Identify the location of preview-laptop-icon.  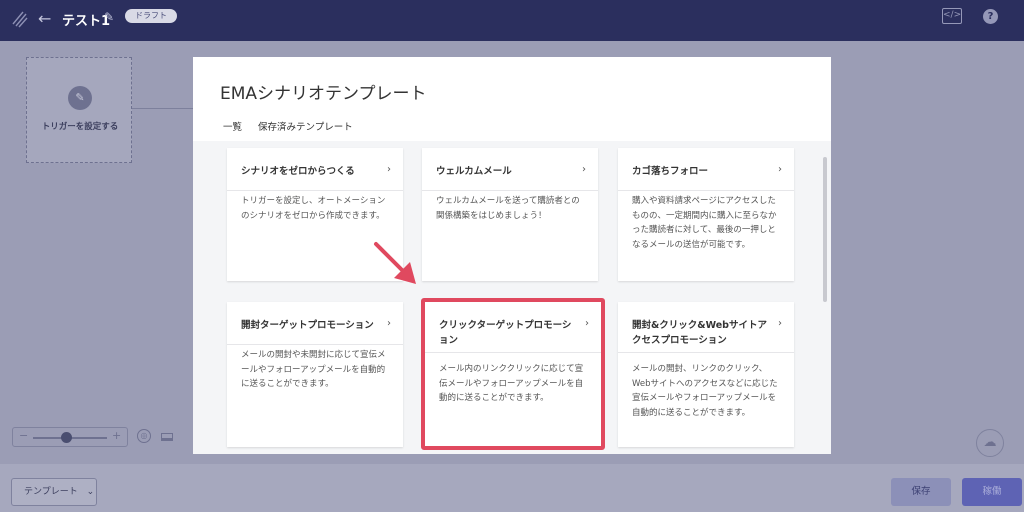
(167, 437).